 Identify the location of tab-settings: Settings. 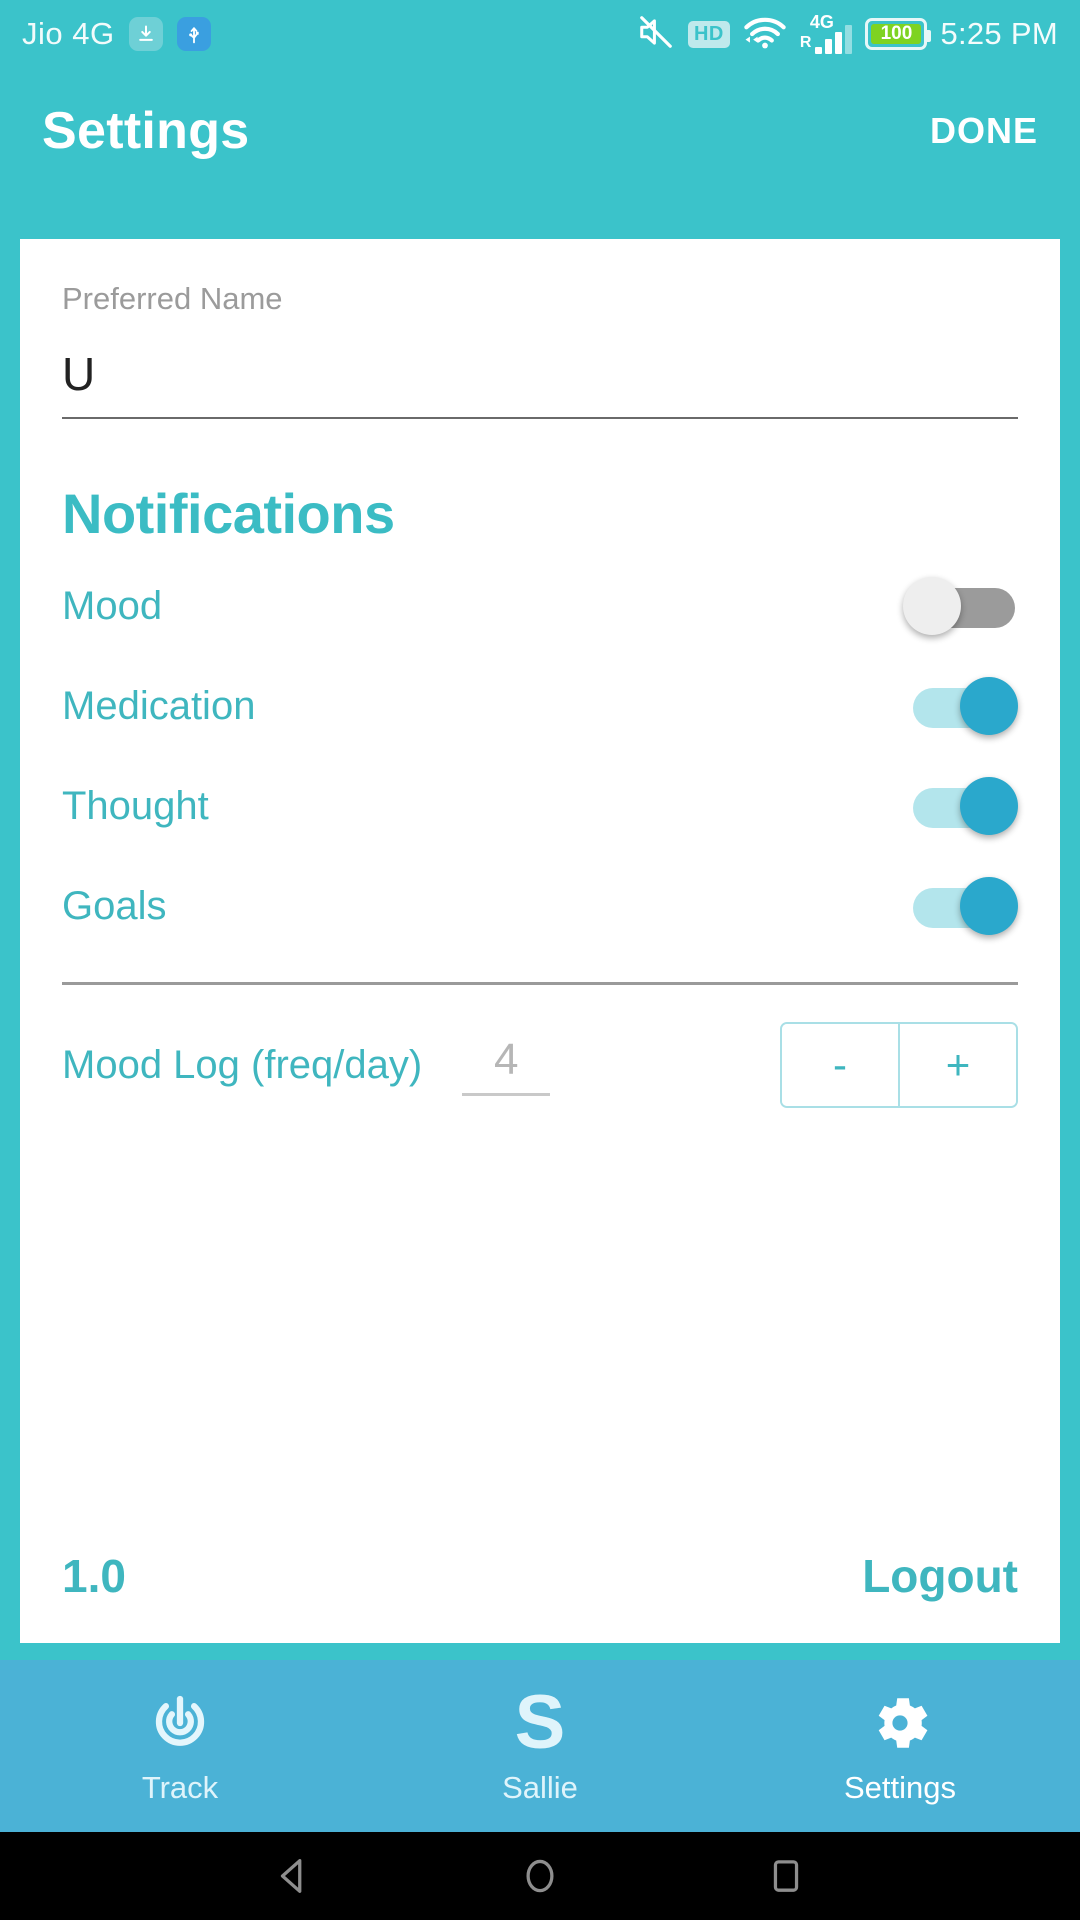
(900, 1746).